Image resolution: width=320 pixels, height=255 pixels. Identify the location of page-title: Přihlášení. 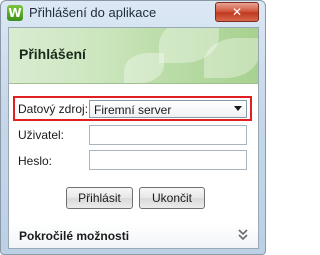
(52, 54).